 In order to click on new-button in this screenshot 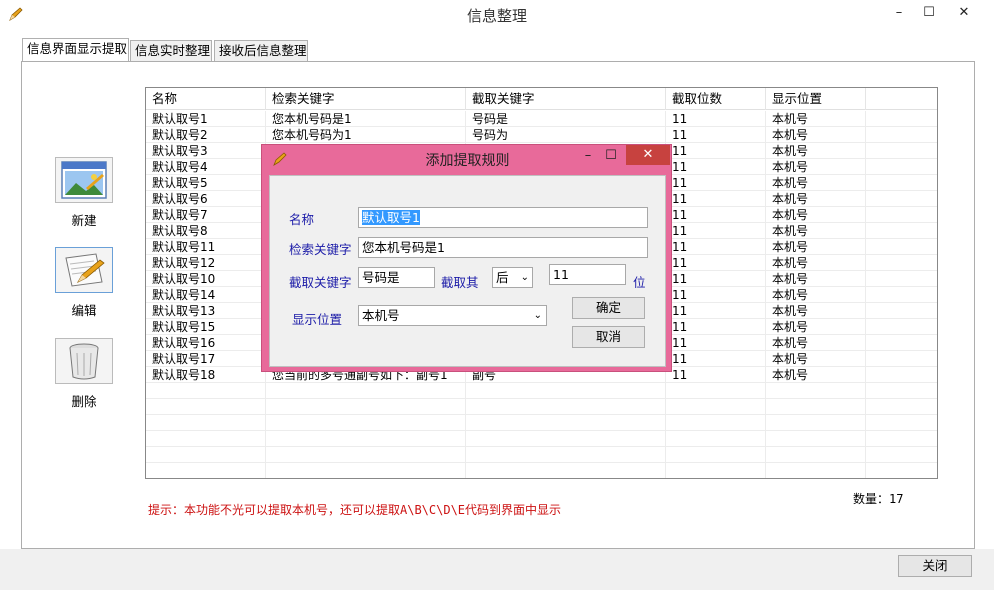, I will do `click(84, 180)`.